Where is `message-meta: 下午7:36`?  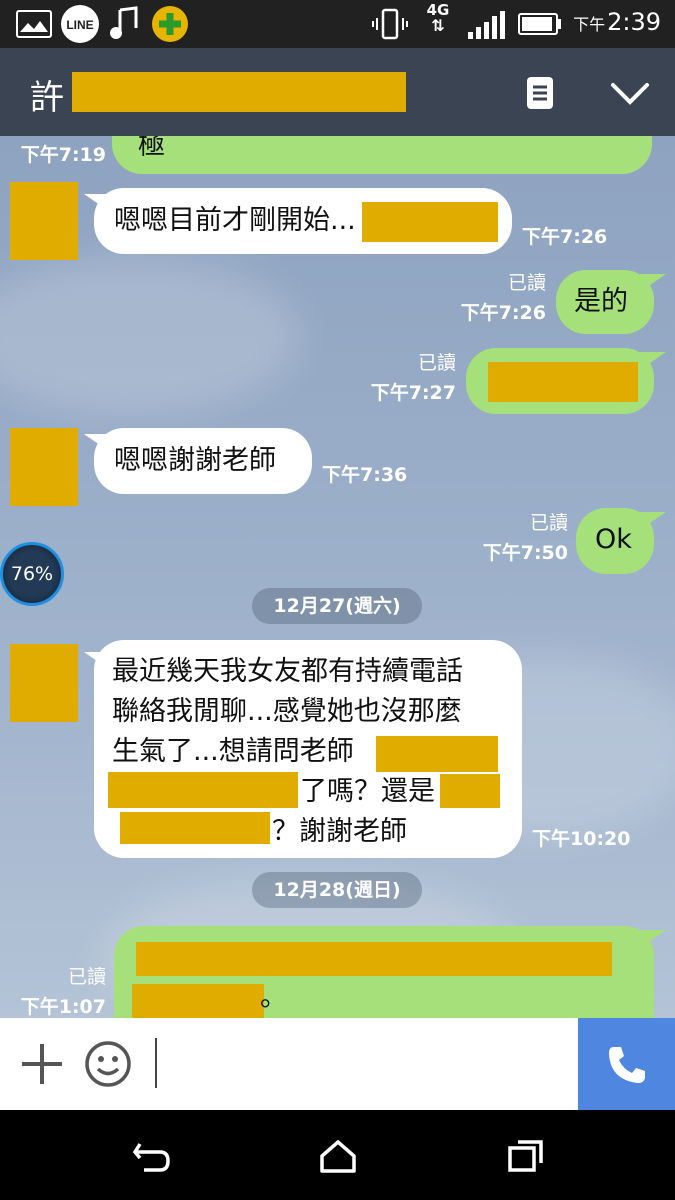 message-meta: 下午7:36 is located at coordinates (367, 475).